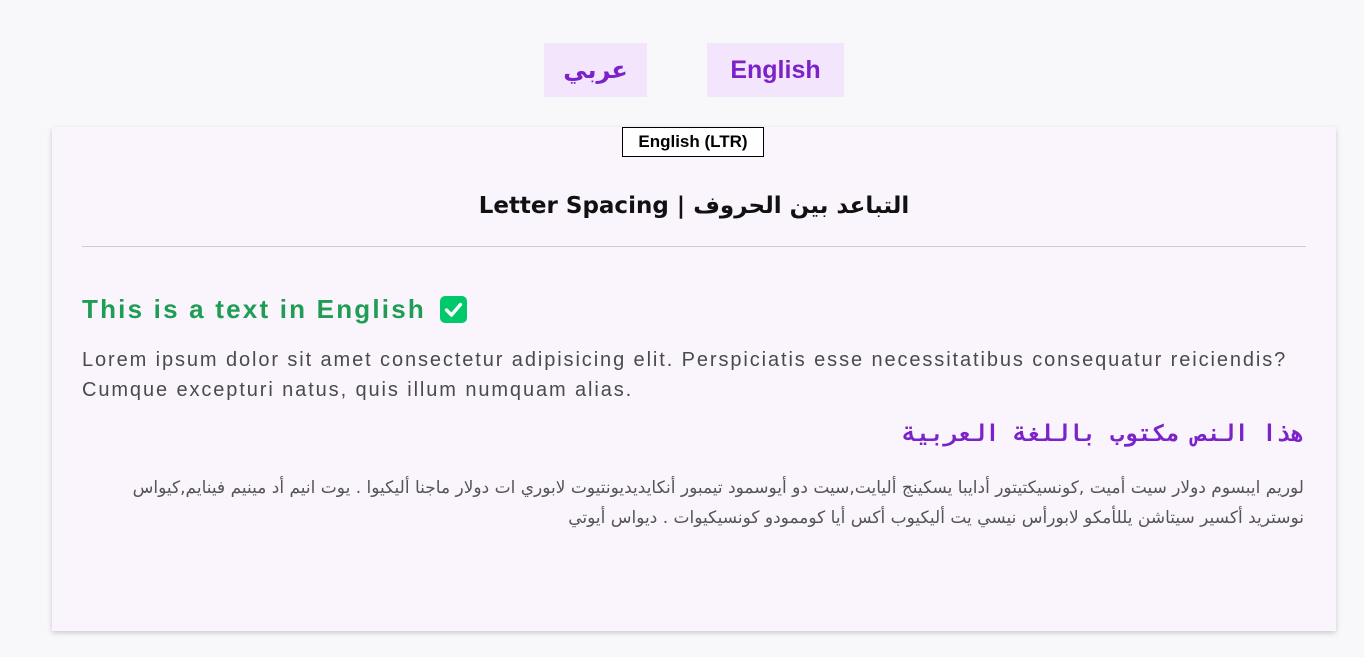 The image size is (1364, 657). Describe the element at coordinates (1103, 434) in the screenshot. I see `arabic-heading: هذا النص مكتوب باللغة العربية` at that location.